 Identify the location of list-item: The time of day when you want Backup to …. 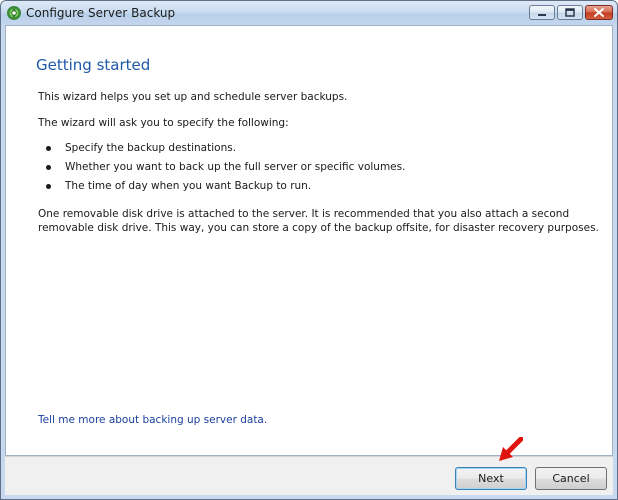
(188, 186).